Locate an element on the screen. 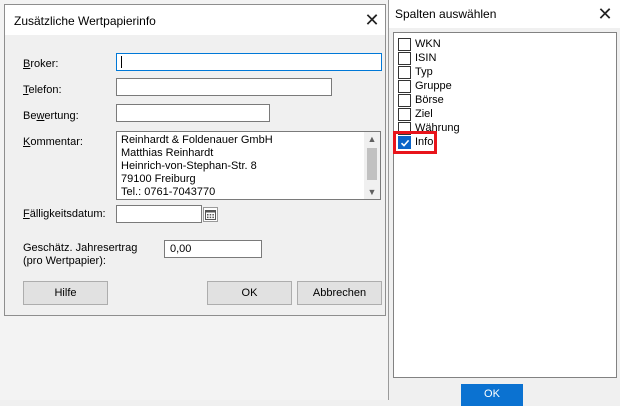 The height and width of the screenshot is (406, 620). comment-line: Matthias Reinhardt is located at coordinates (167, 153).